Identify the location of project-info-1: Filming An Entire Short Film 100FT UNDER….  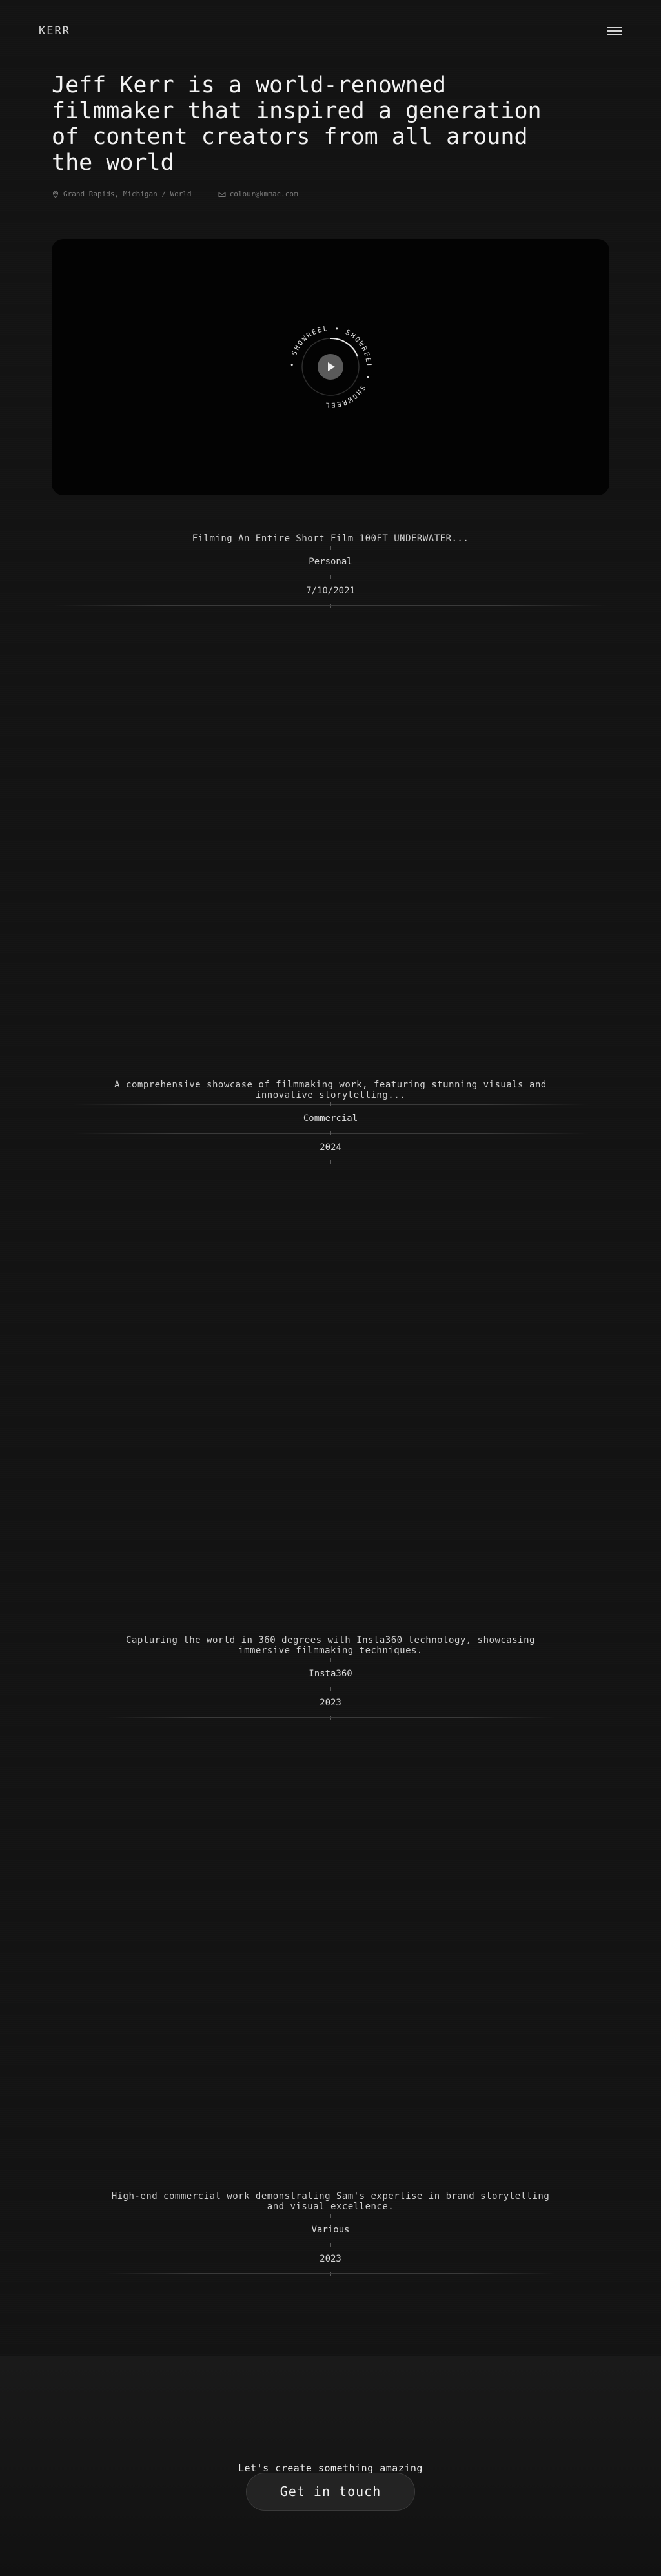
(330, 570).